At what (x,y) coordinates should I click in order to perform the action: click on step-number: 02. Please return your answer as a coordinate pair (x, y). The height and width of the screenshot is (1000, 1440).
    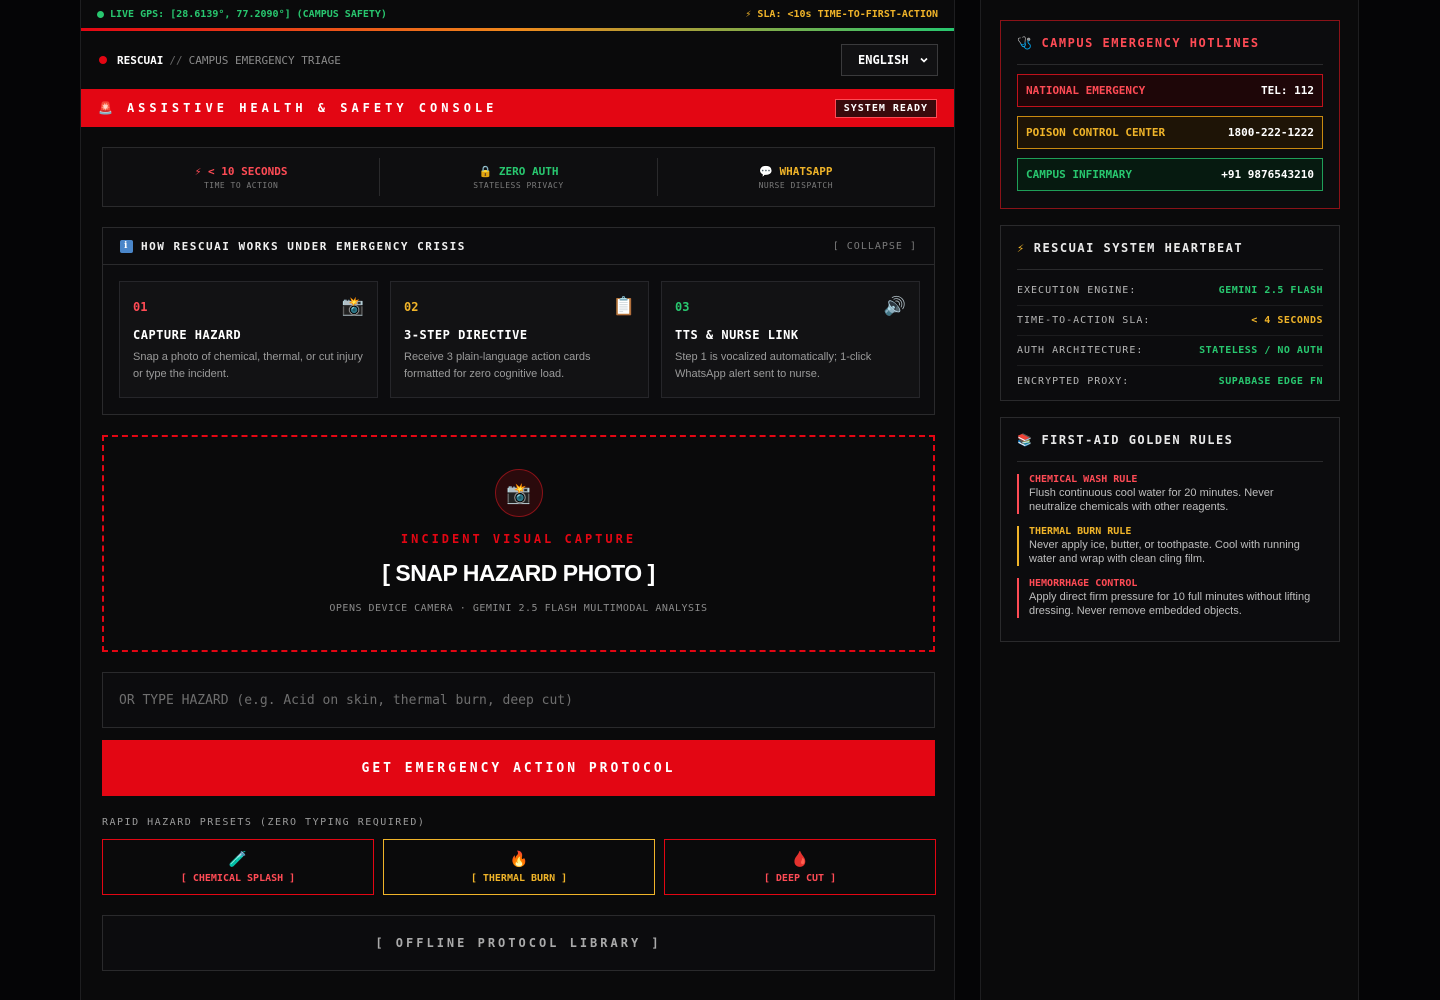
    Looking at the image, I should click on (411, 307).